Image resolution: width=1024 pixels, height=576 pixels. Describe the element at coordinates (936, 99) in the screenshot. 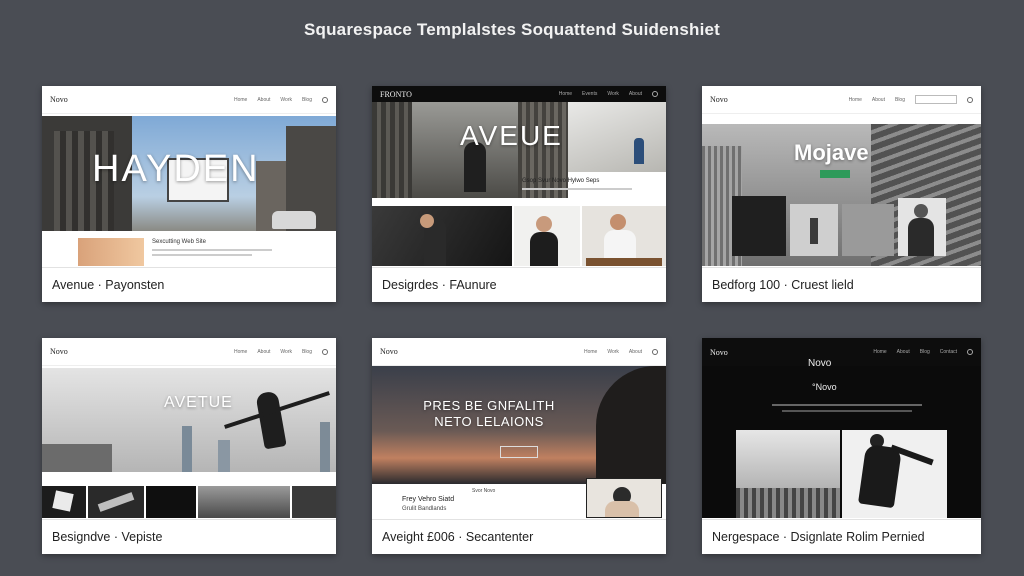

I see `search-input` at that location.